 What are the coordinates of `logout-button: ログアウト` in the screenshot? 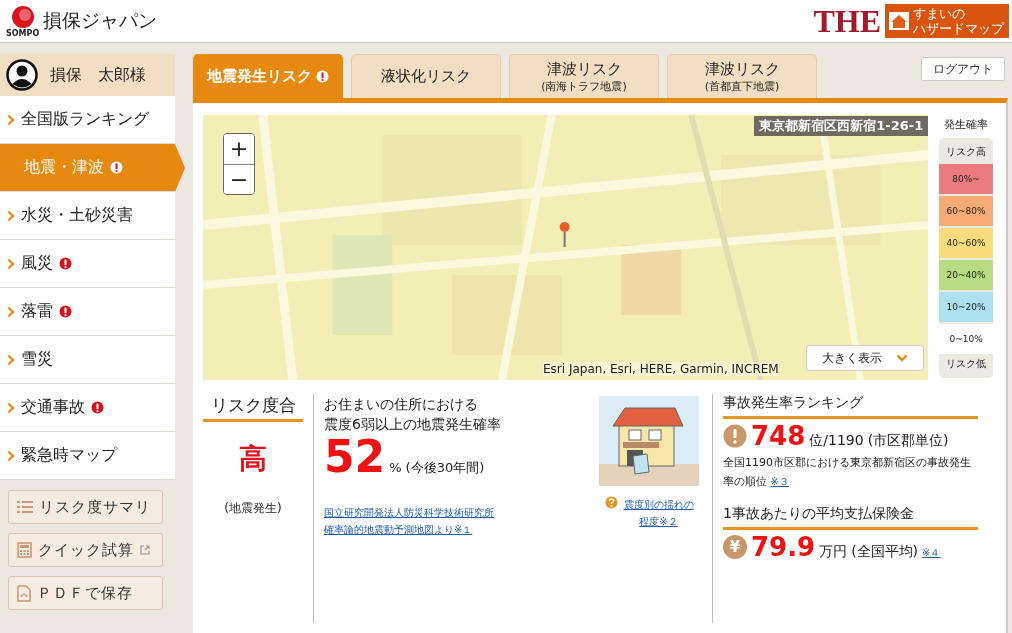 It's located at (963, 69).